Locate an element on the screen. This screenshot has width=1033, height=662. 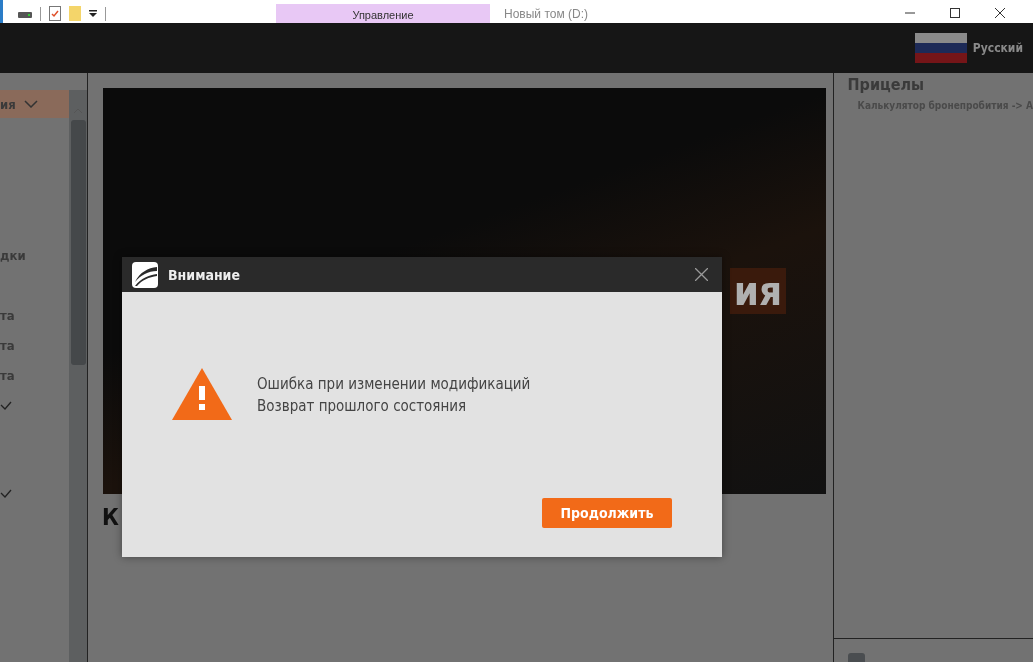
ribbon-tab: Управление is located at coordinates (383, 13).